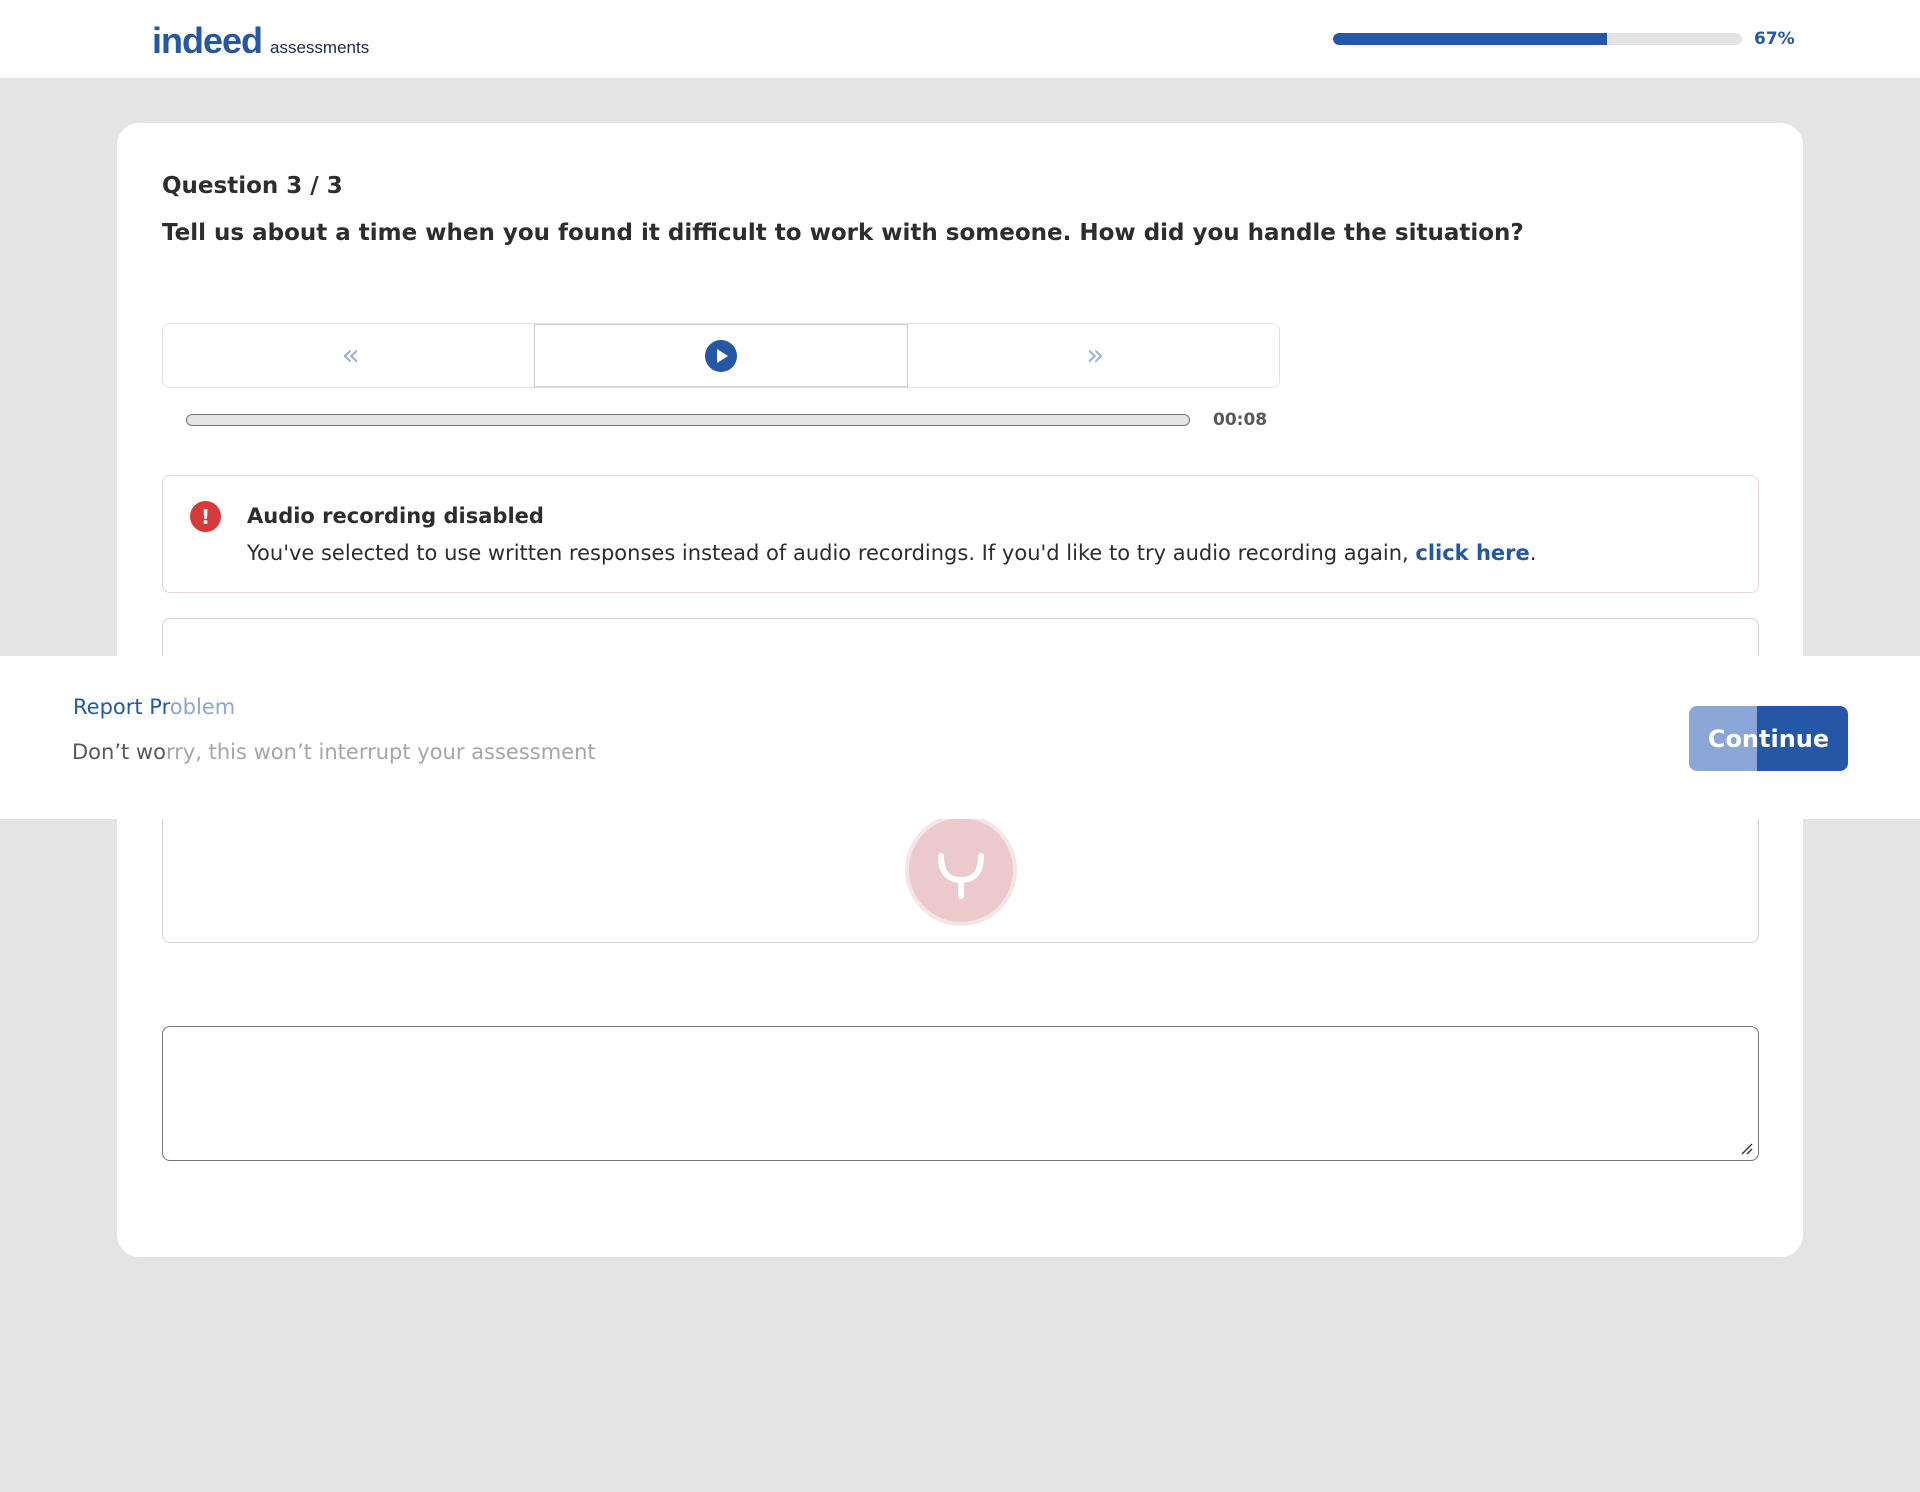  I want to click on resize-grip-icon, so click(1746, 1148).